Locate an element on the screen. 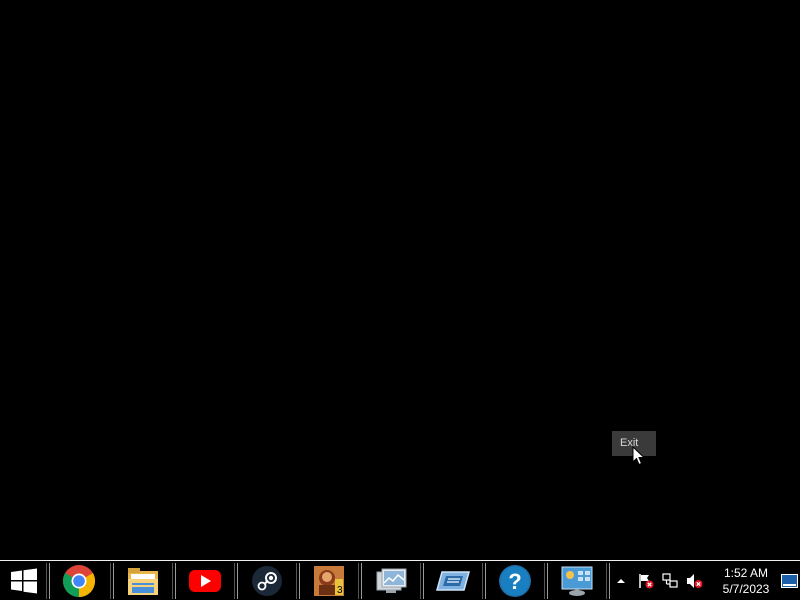  taskbar: 3 ? 1:52 AM 5/7/2023 is located at coordinates (400, 580).